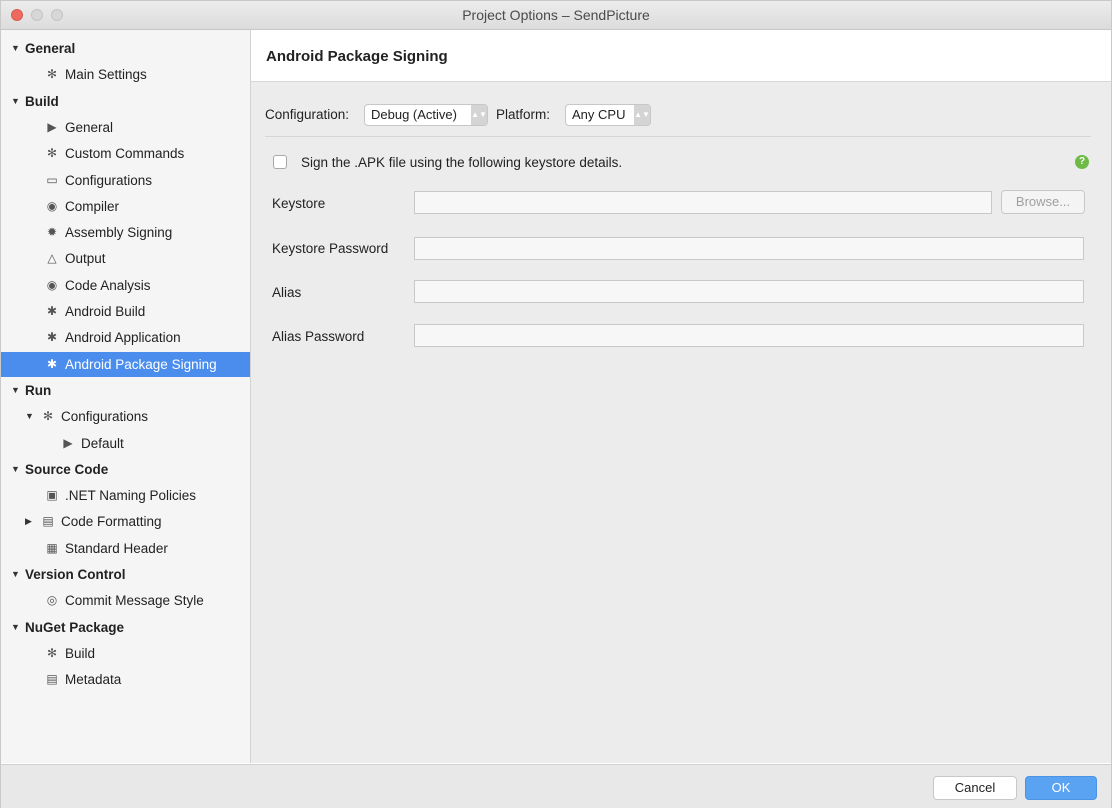  Describe the element at coordinates (52, 205) in the screenshot. I see `compiler-icon: ◉` at that location.